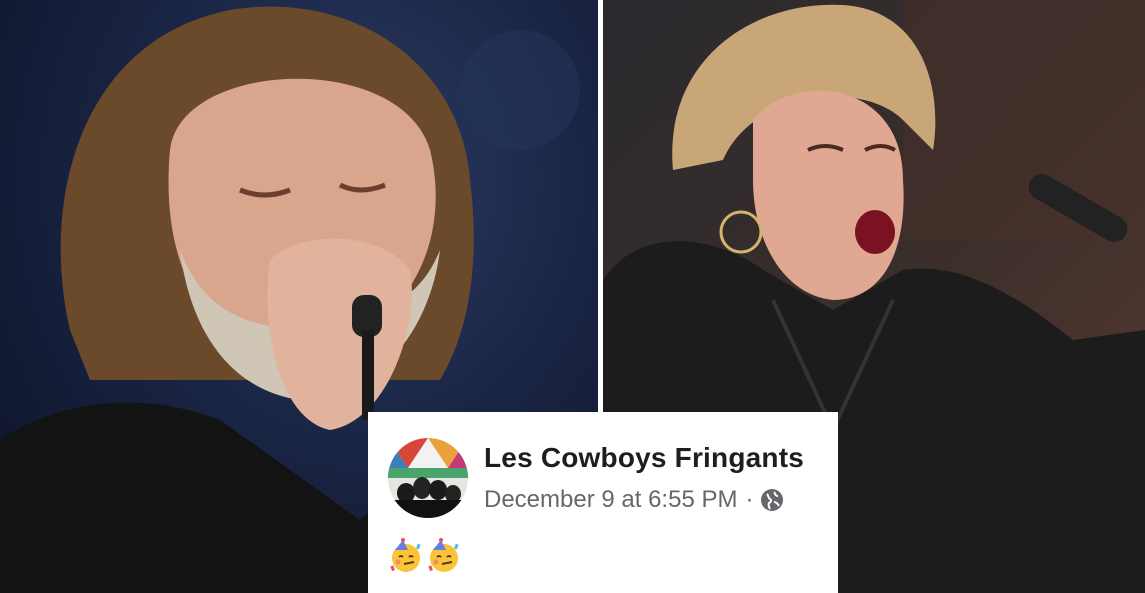  I want to click on post-content, so click(425, 556).